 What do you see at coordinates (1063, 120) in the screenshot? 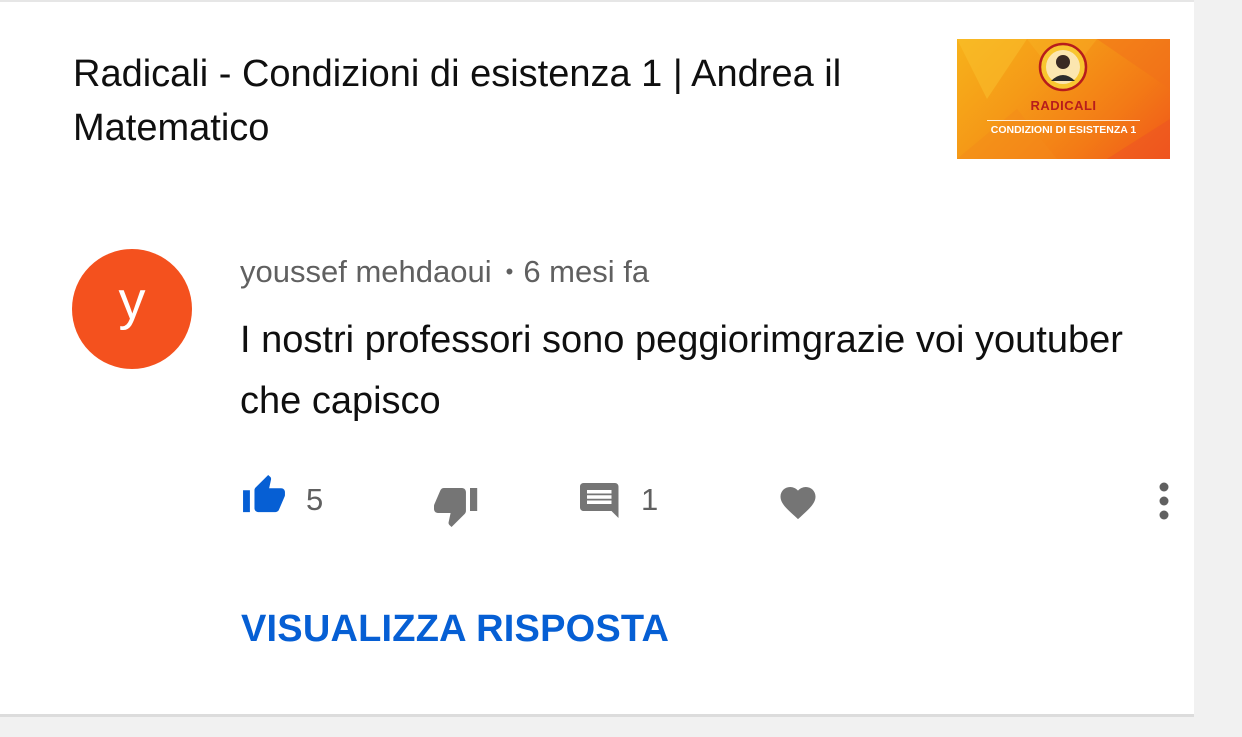
I see `thumbnail-divider` at bounding box center [1063, 120].